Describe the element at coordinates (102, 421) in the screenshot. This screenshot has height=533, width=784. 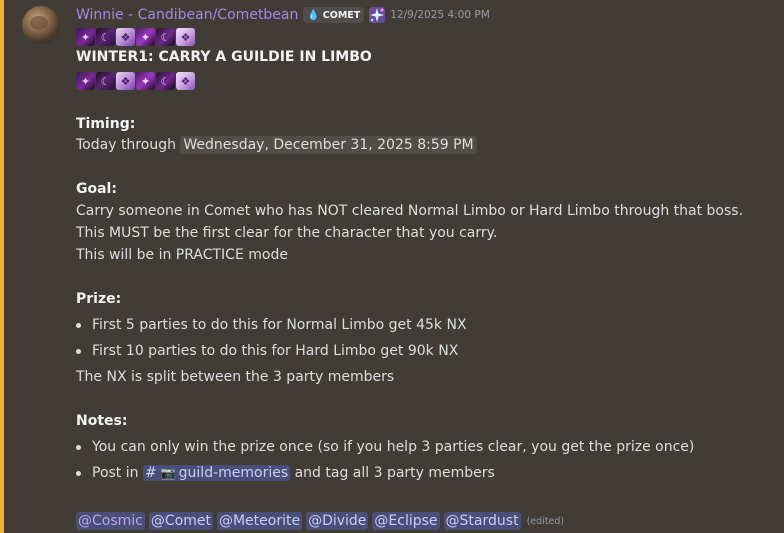
I see `notes-heading: Notes:` at that location.